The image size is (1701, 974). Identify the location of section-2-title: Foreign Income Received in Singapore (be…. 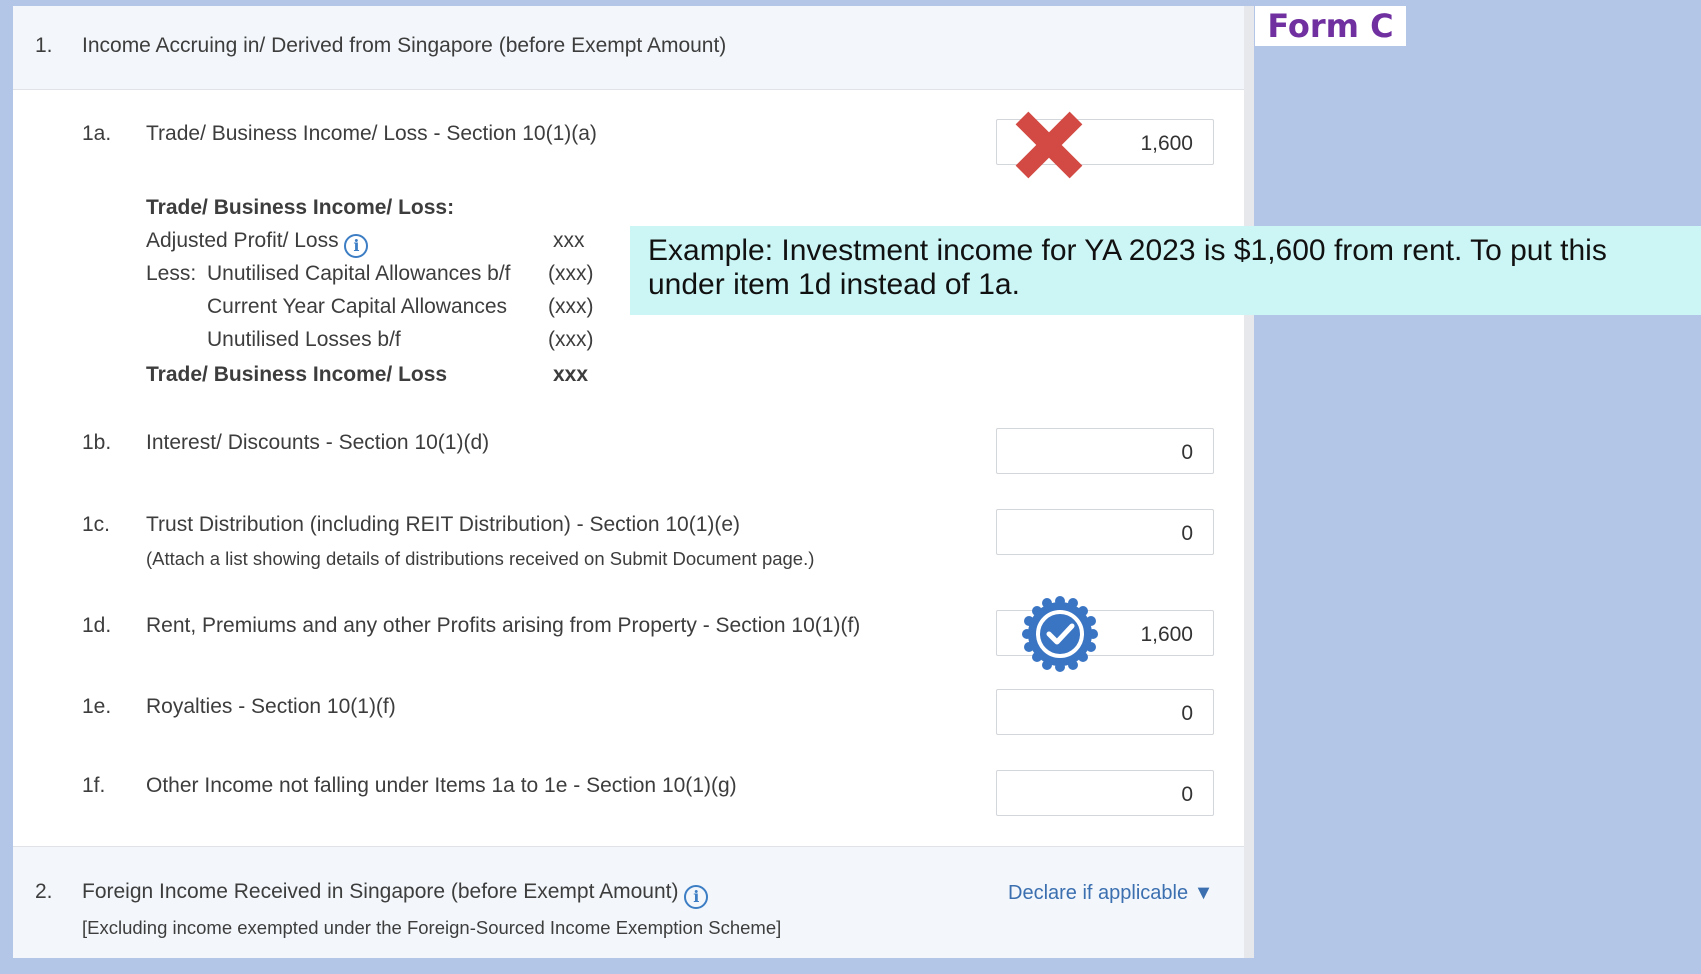
(380, 891).